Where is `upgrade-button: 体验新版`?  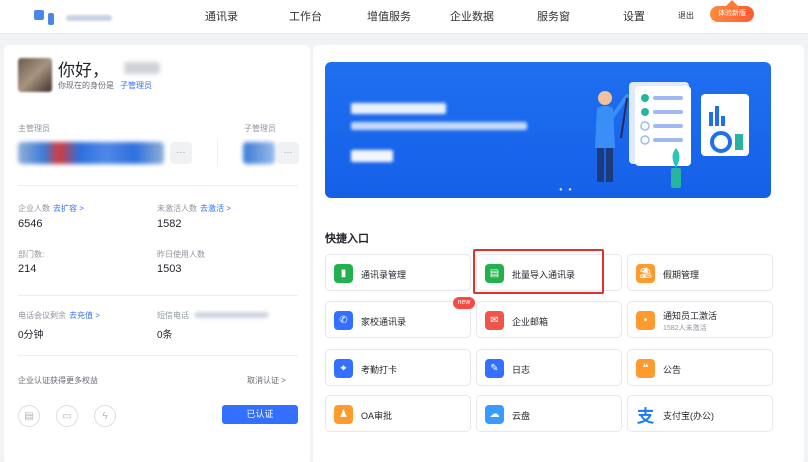
upgrade-button: 体验新版 is located at coordinates (732, 11).